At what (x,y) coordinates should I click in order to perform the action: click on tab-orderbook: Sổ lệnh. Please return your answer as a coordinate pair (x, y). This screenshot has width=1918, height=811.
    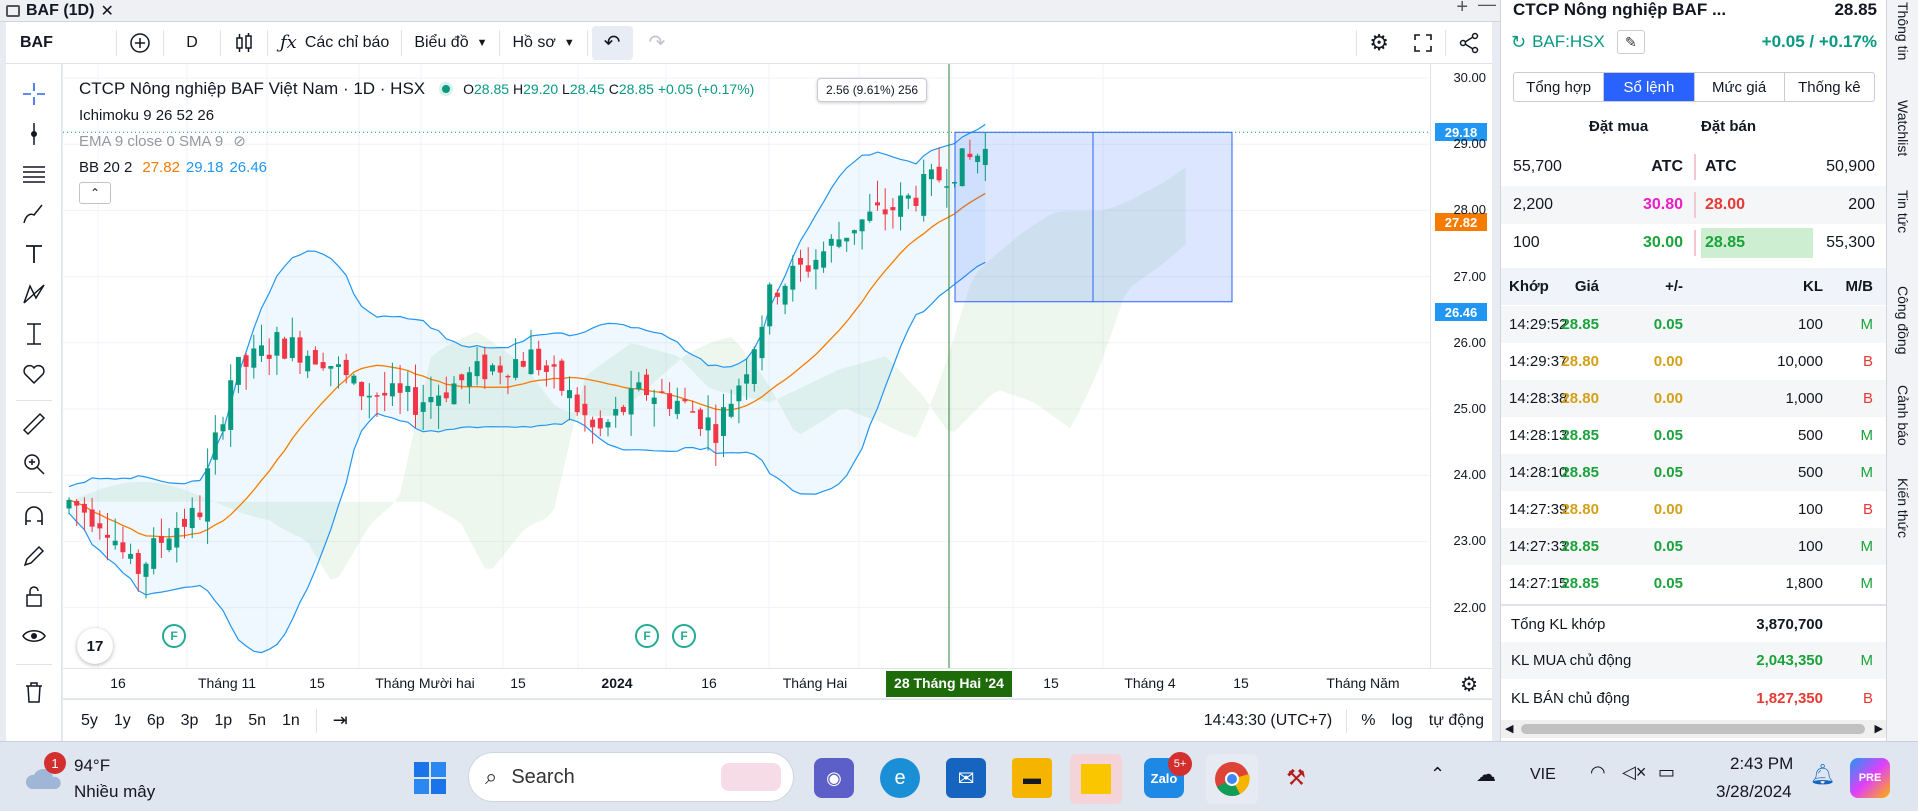
    Looking at the image, I should click on (1649, 87).